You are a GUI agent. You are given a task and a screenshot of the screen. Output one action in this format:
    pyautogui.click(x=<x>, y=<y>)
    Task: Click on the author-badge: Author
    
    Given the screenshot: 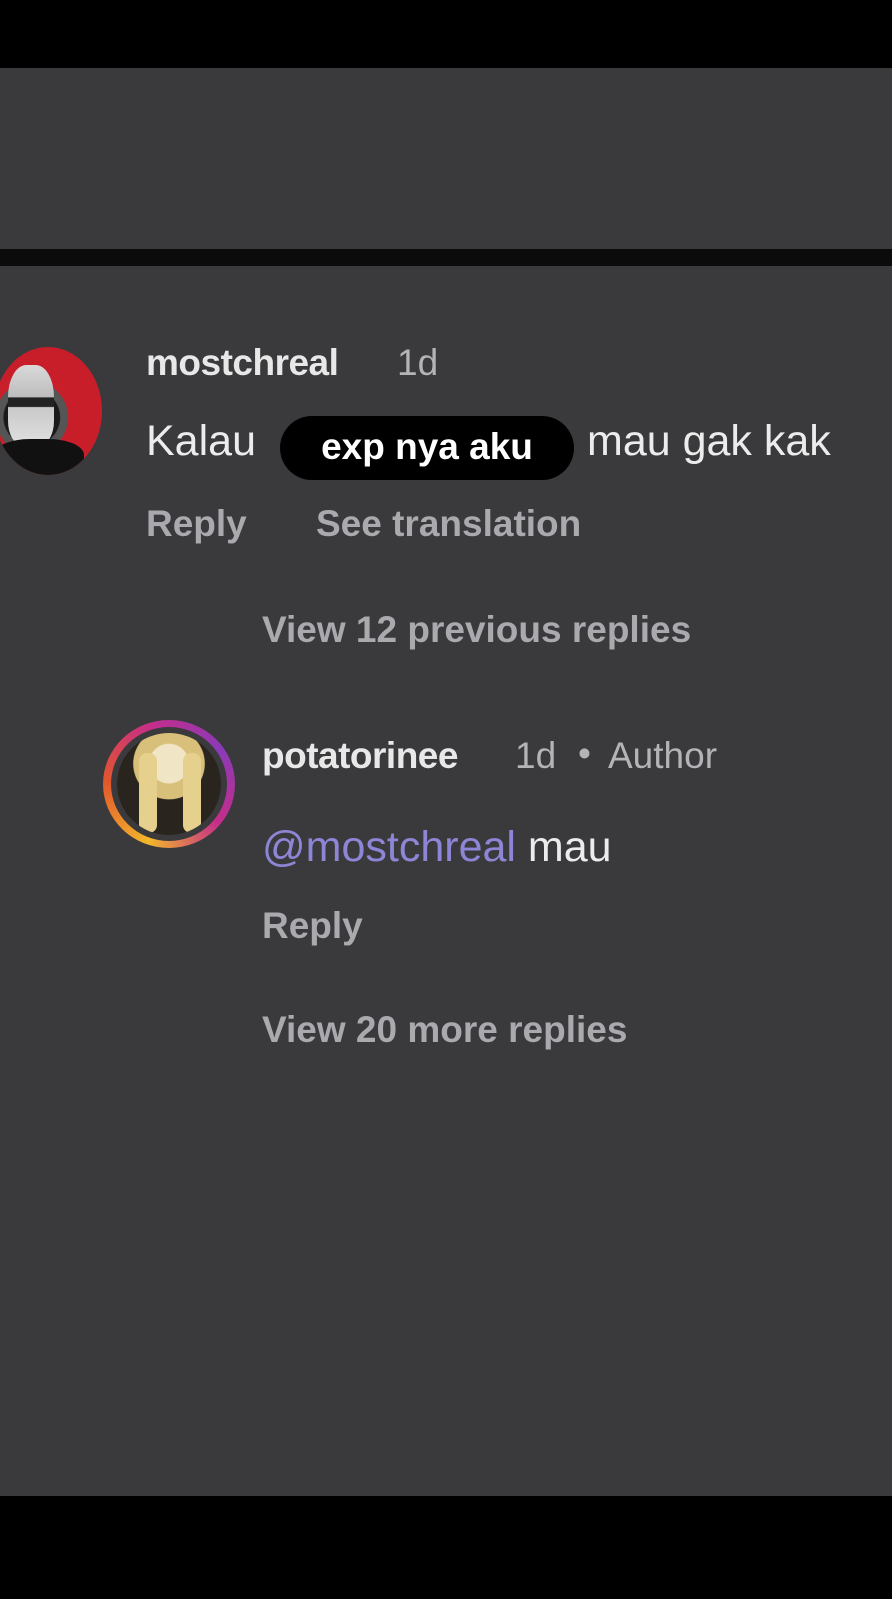 What is the action you would take?
    pyautogui.click(x=663, y=755)
    